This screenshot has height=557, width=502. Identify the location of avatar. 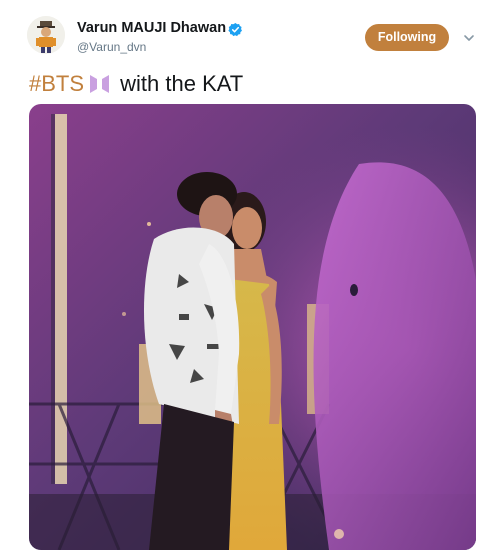
(46, 35).